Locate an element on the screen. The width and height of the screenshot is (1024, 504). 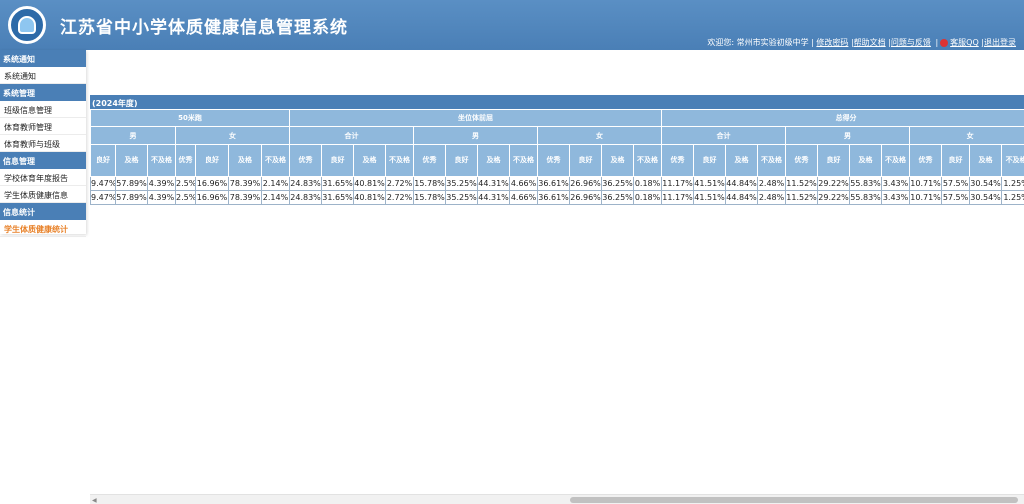
table-cell: 31.65% is located at coordinates (338, 197).